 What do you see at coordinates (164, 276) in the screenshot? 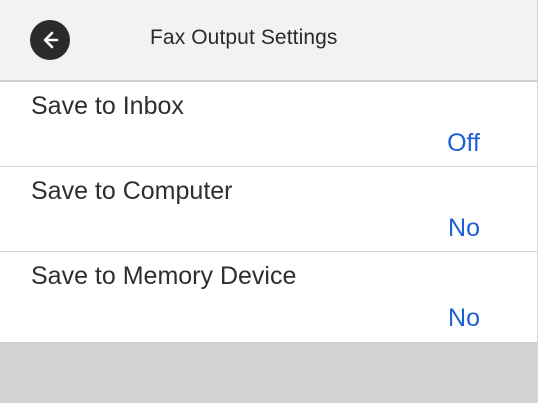
I see `setting-label: Save to Memory Device` at bounding box center [164, 276].